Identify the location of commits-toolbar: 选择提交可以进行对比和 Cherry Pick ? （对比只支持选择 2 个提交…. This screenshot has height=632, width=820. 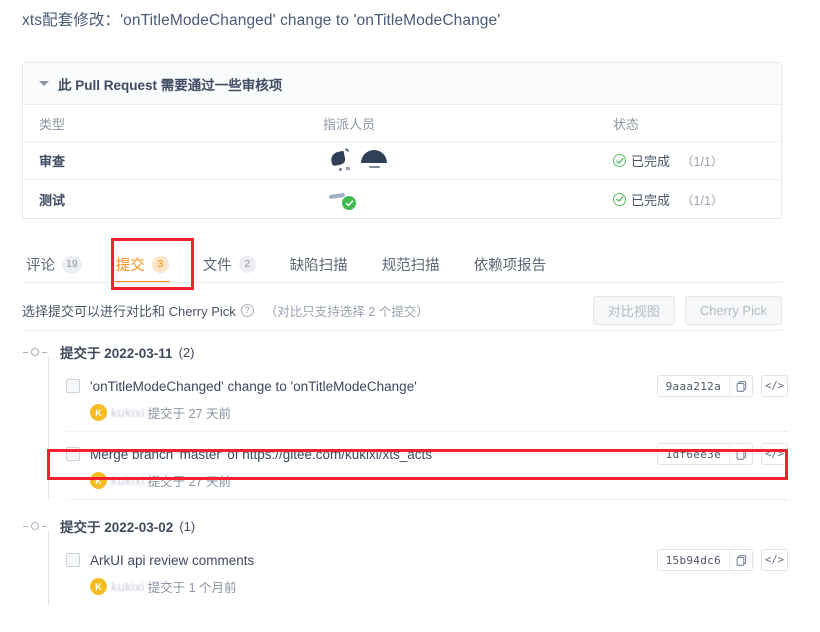
(402, 310).